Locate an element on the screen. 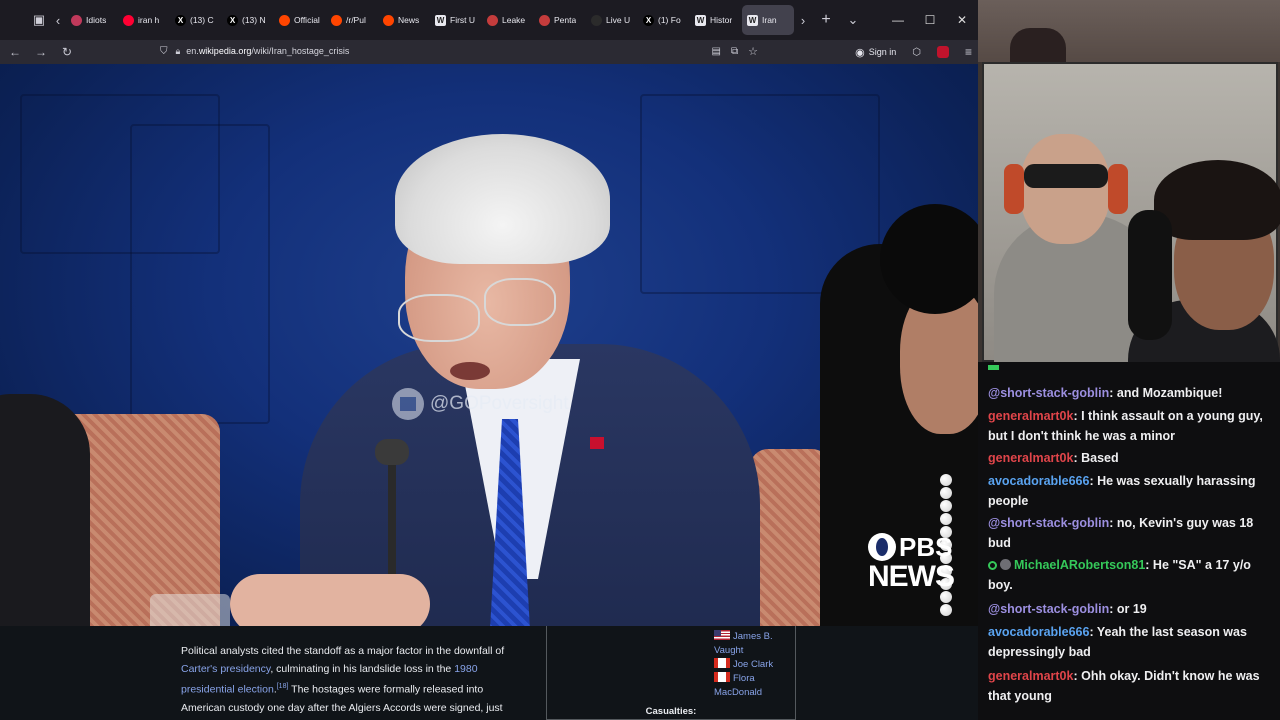 The width and height of the screenshot is (1280, 720). tab-5: /r/Pul is located at coordinates (352, 20).